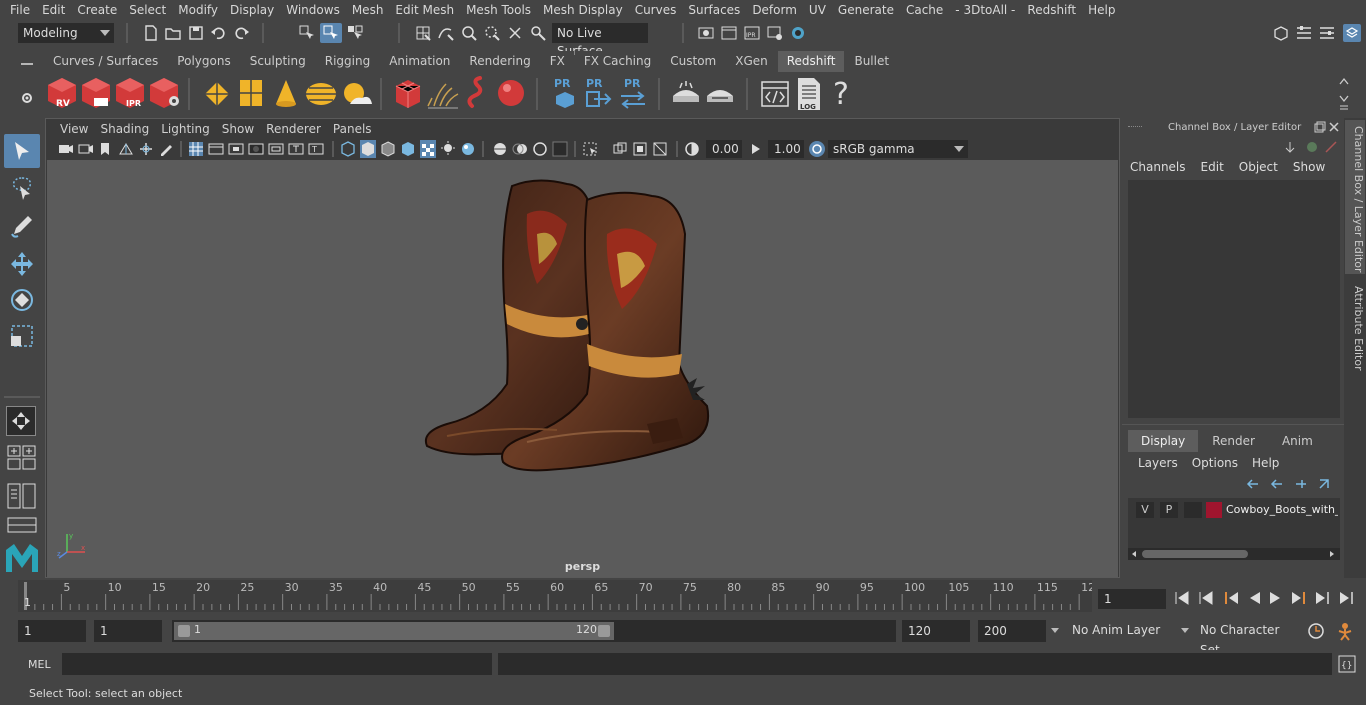 This screenshot has width=1366, height=705. What do you see at coordinates (420, 61) in the screenshot?
I see `shelf-tab-animation: Animation` at bounding box center [420, 61].